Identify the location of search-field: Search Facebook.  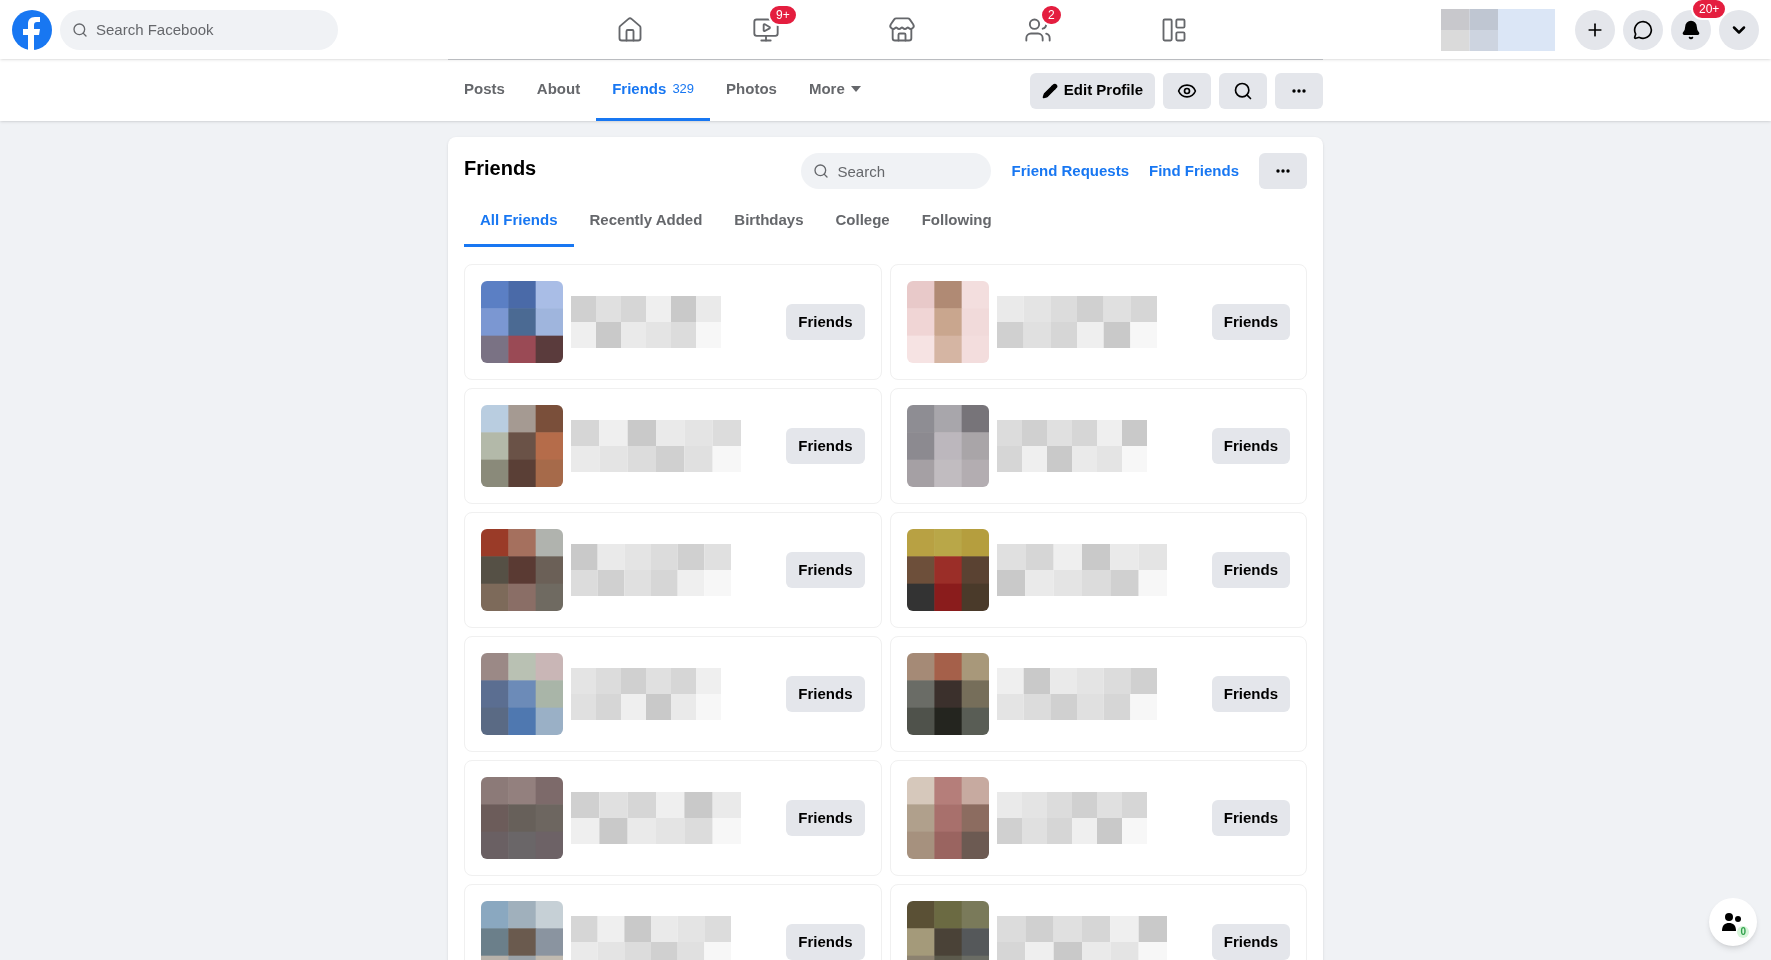
(199, 29).